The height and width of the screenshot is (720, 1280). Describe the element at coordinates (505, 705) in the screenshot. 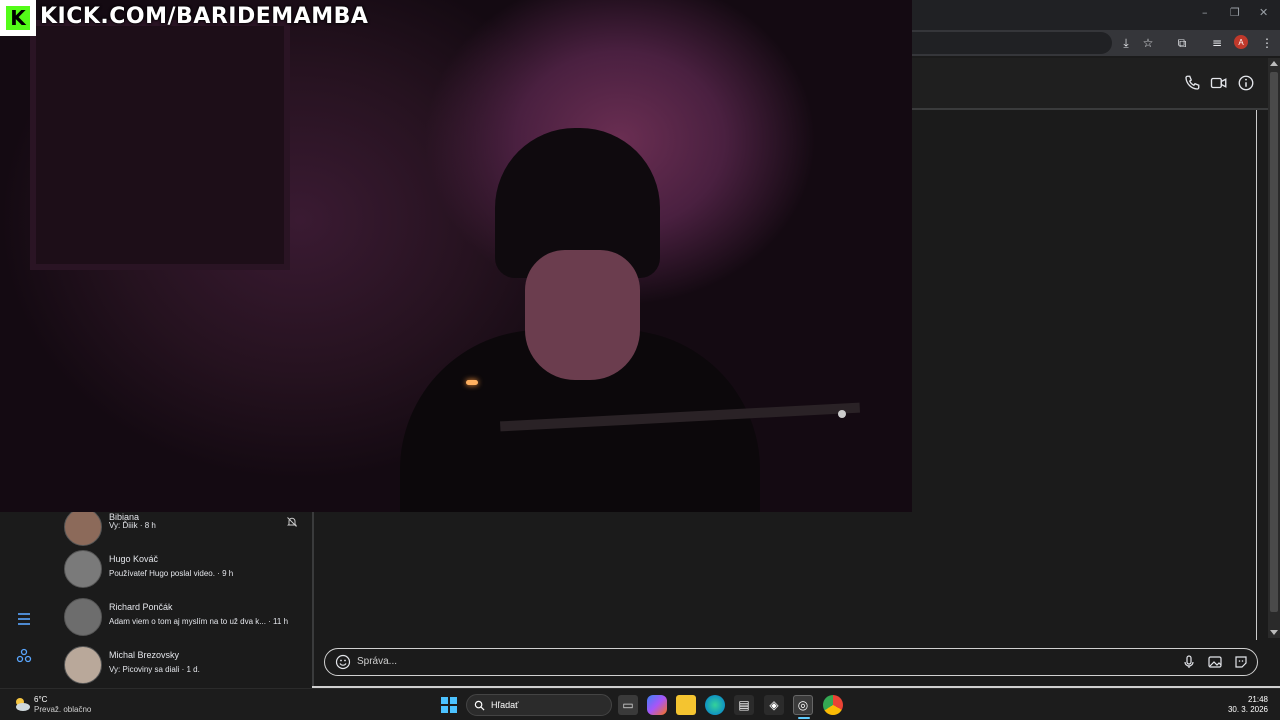

I see `search-label: Hľadať` at that location.